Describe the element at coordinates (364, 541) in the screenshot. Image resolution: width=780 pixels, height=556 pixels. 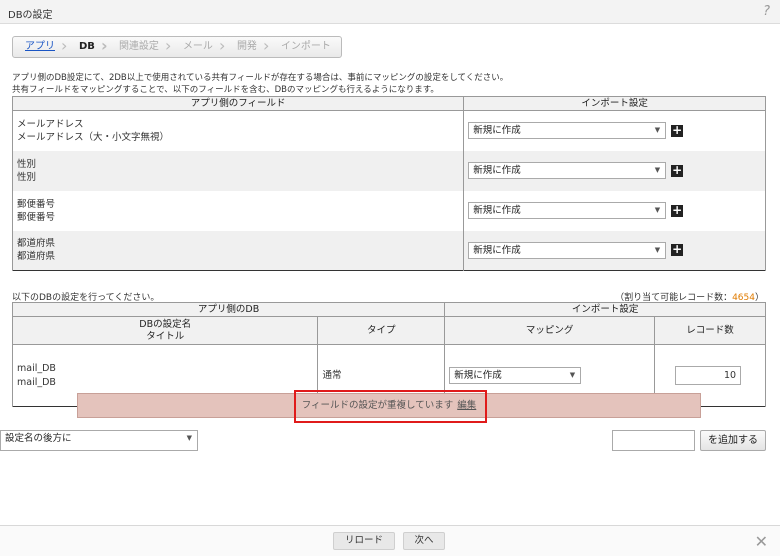
I see `reload-button: リロード` at that location.